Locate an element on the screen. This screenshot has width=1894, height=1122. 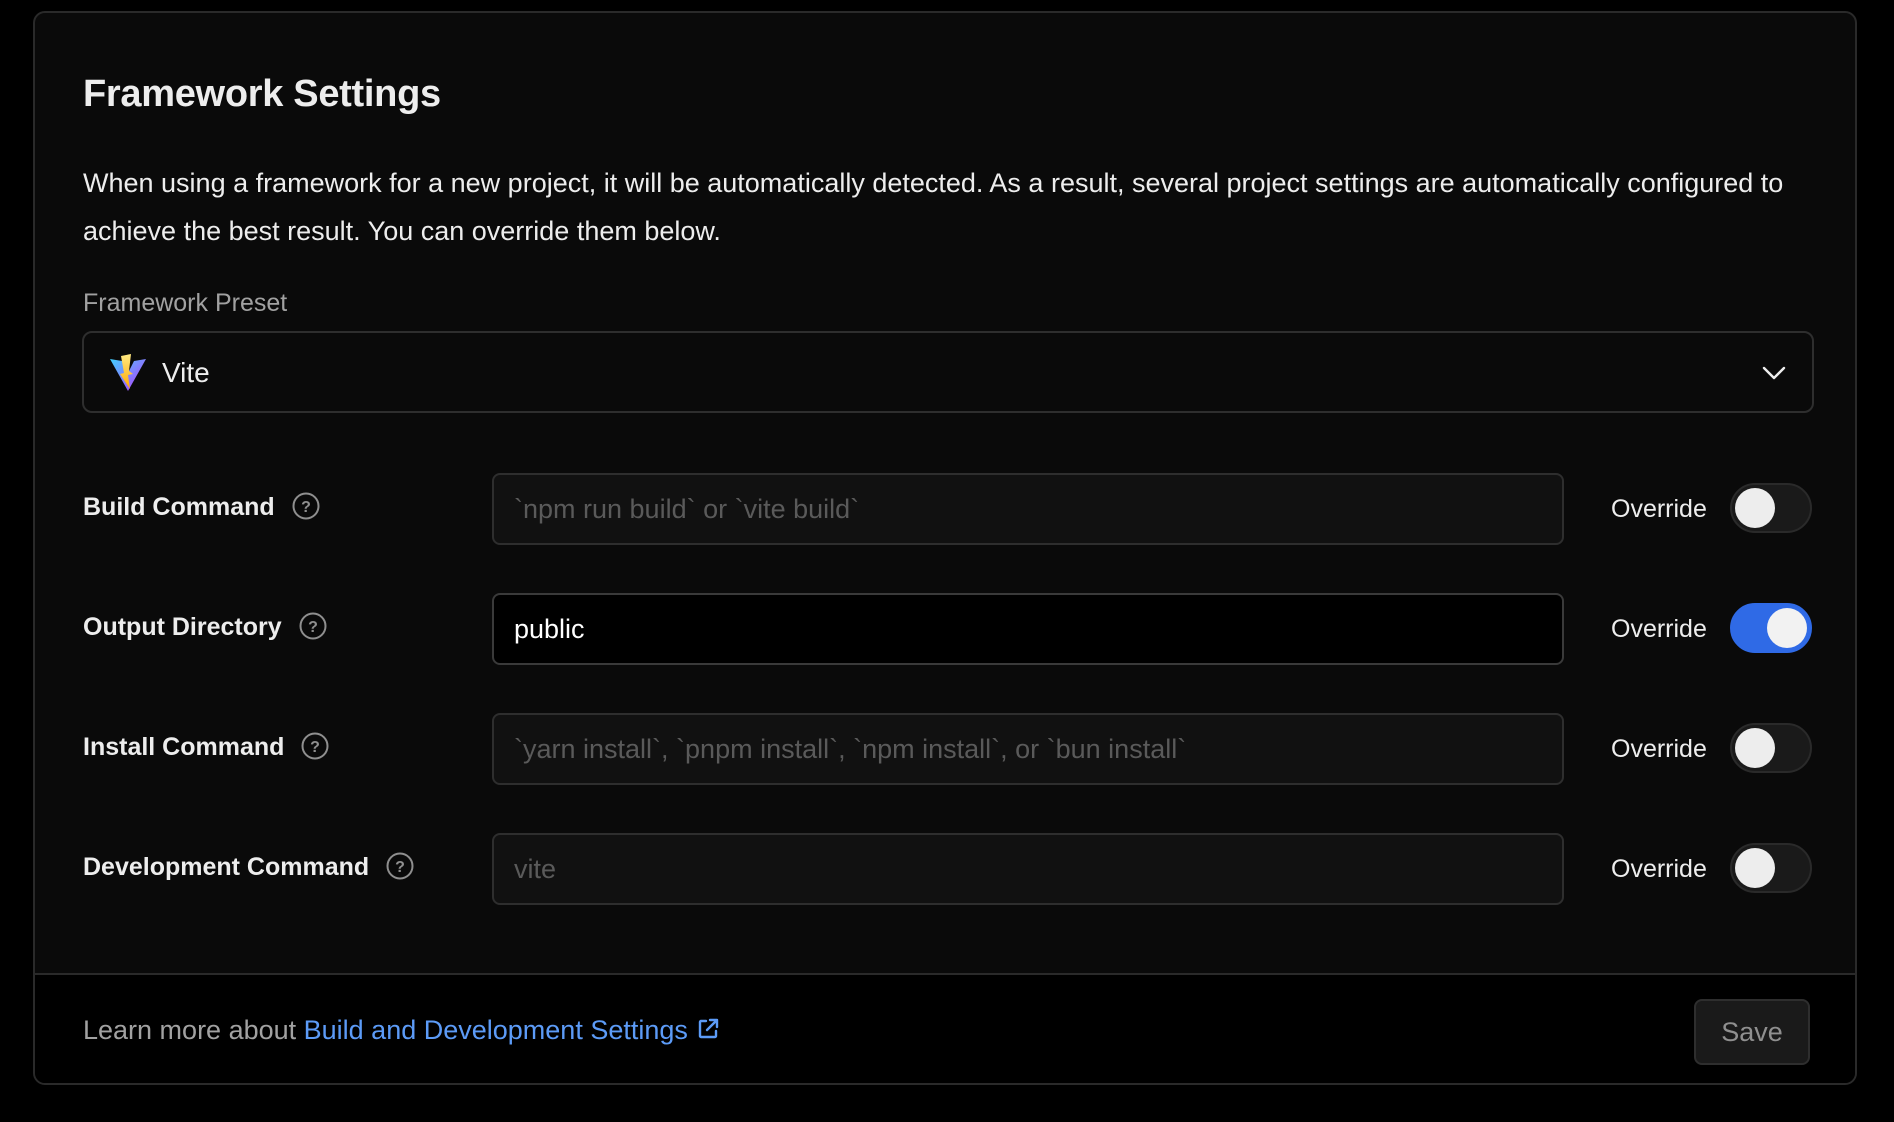
vite-logo-icon is located at coordinates (128, 372).